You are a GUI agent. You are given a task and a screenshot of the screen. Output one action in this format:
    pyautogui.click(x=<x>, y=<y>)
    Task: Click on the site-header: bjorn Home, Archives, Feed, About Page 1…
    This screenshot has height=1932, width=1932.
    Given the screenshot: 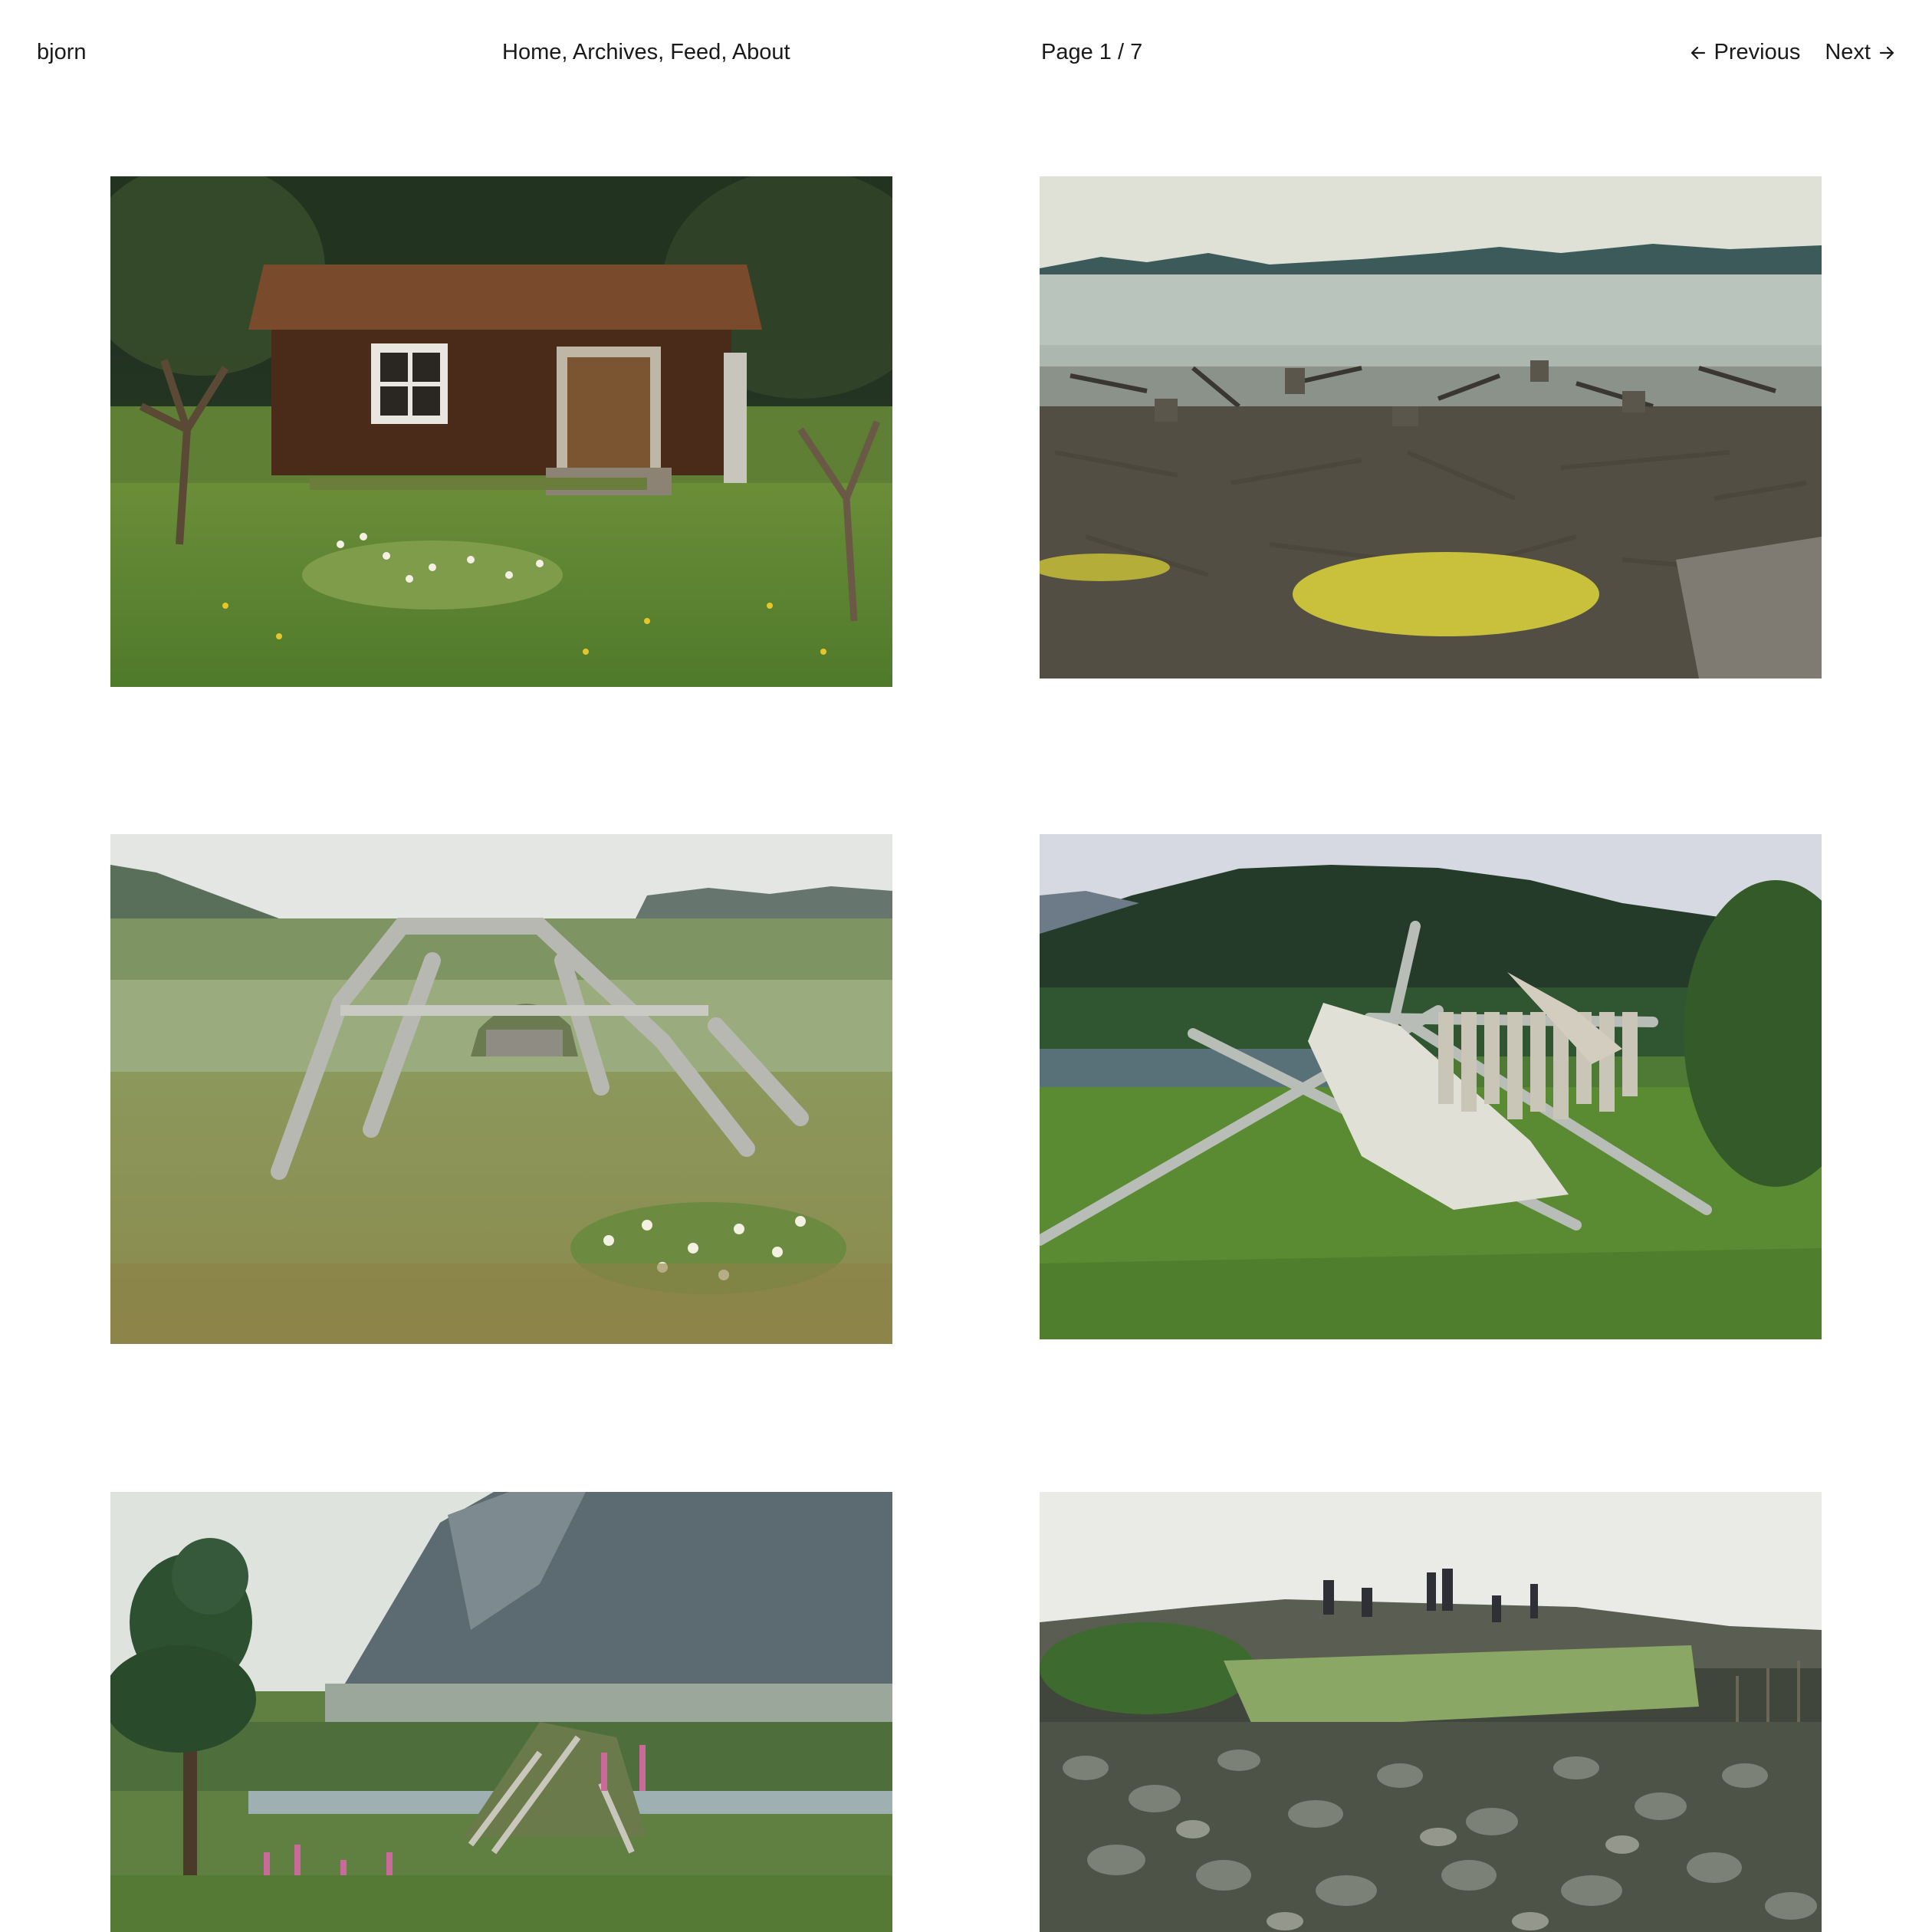 What is the action you would take?
    pyautogui.click(x=966, y=53)
    